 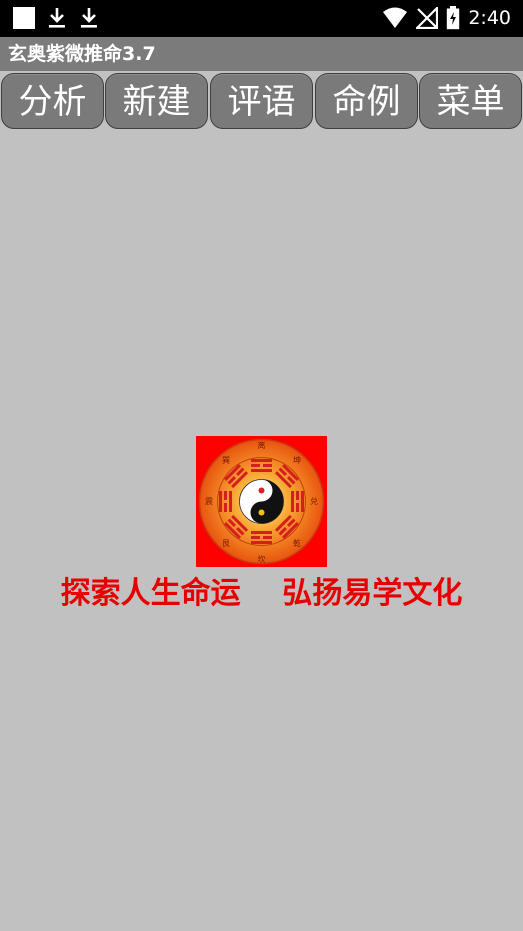 I want to click on svg-text: 乾, so click(x=297, y=543).